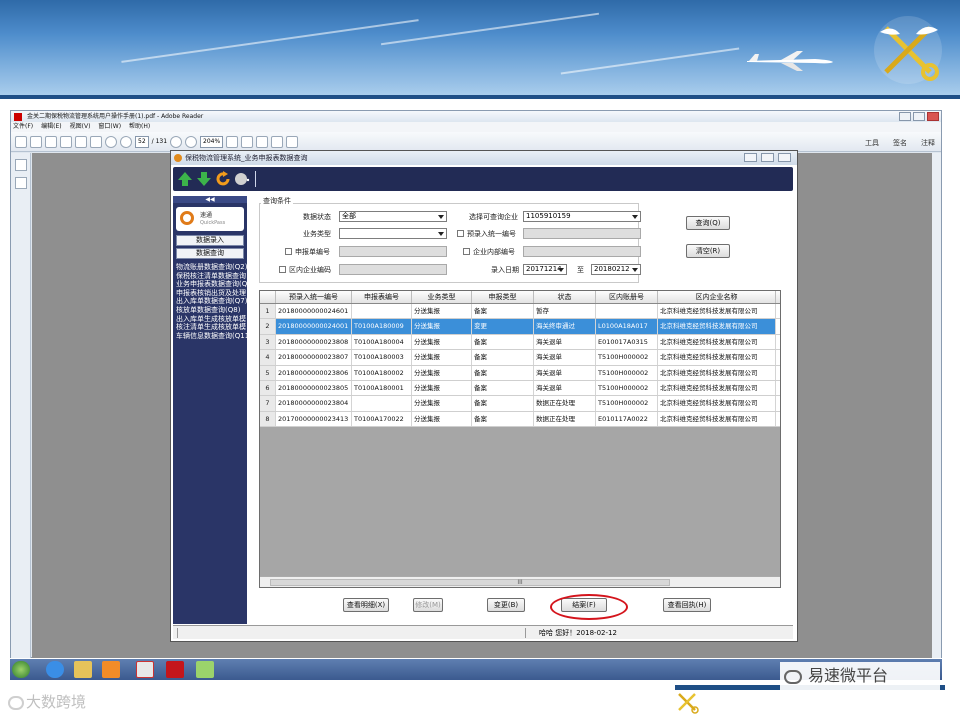  What do you see at coordinates (211, 267) in the screenshot?
I see `sidebar-item: 物流账册数据查询(Q2)` at bounding box center [211, 267].